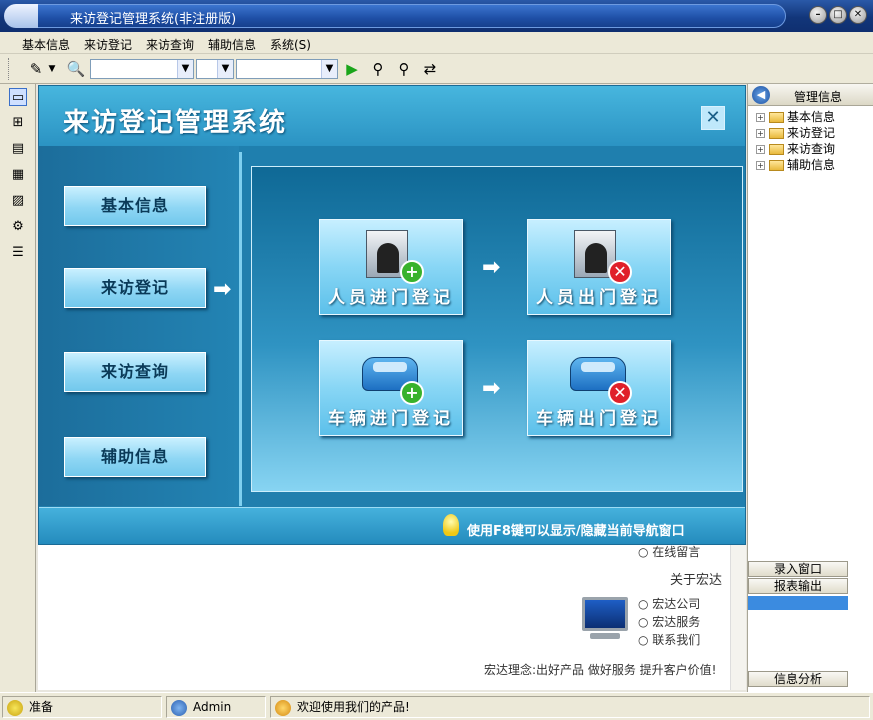  Describe the element at coordinates (215, 69) in the screenshot. I see `filter-combo-2: ▼` at that location.